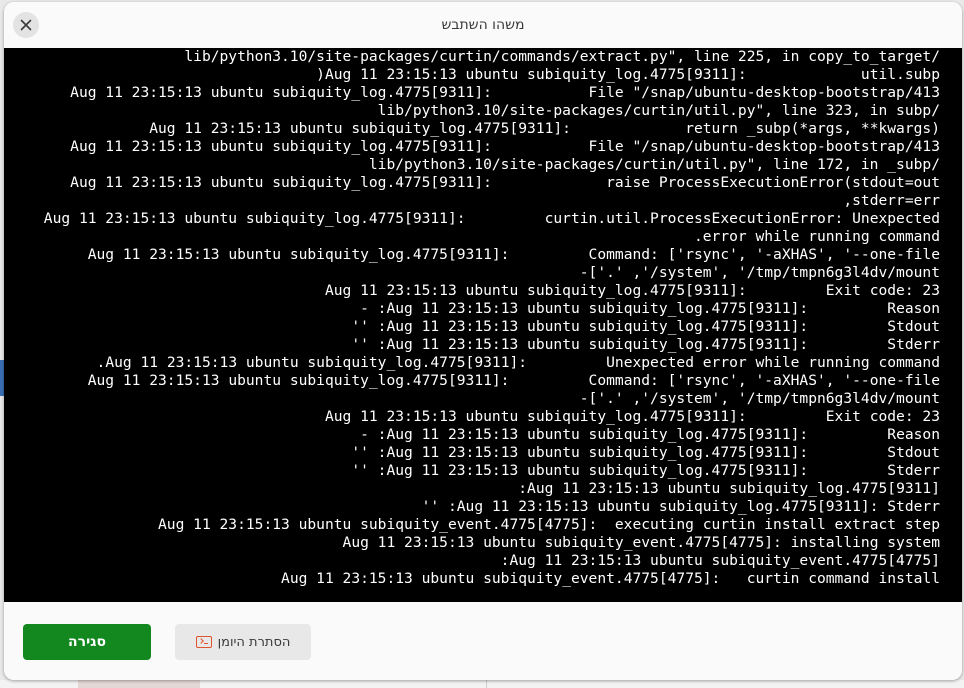 This screenshot has width=964, height=688. I want to click on background-window-divider, so click(486, 684).